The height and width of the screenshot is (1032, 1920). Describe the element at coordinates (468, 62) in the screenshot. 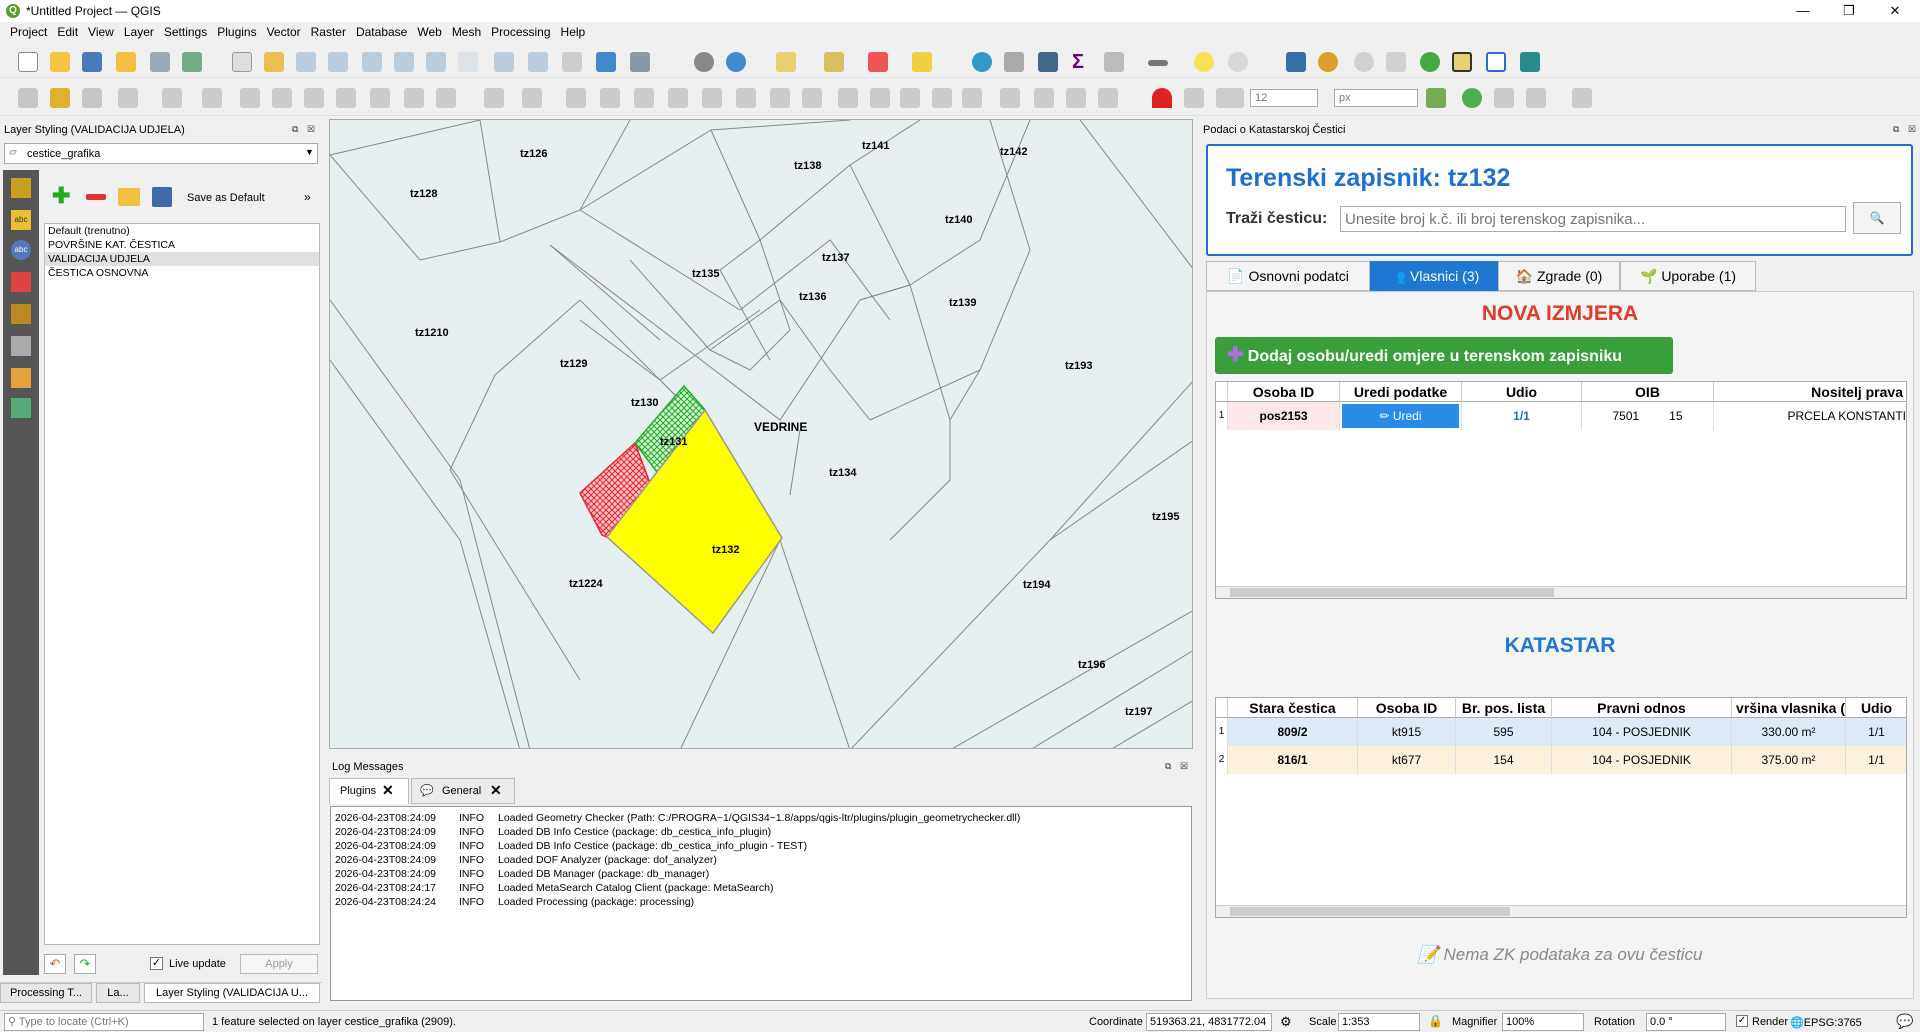

I see `zoom-native-icon` at that location.